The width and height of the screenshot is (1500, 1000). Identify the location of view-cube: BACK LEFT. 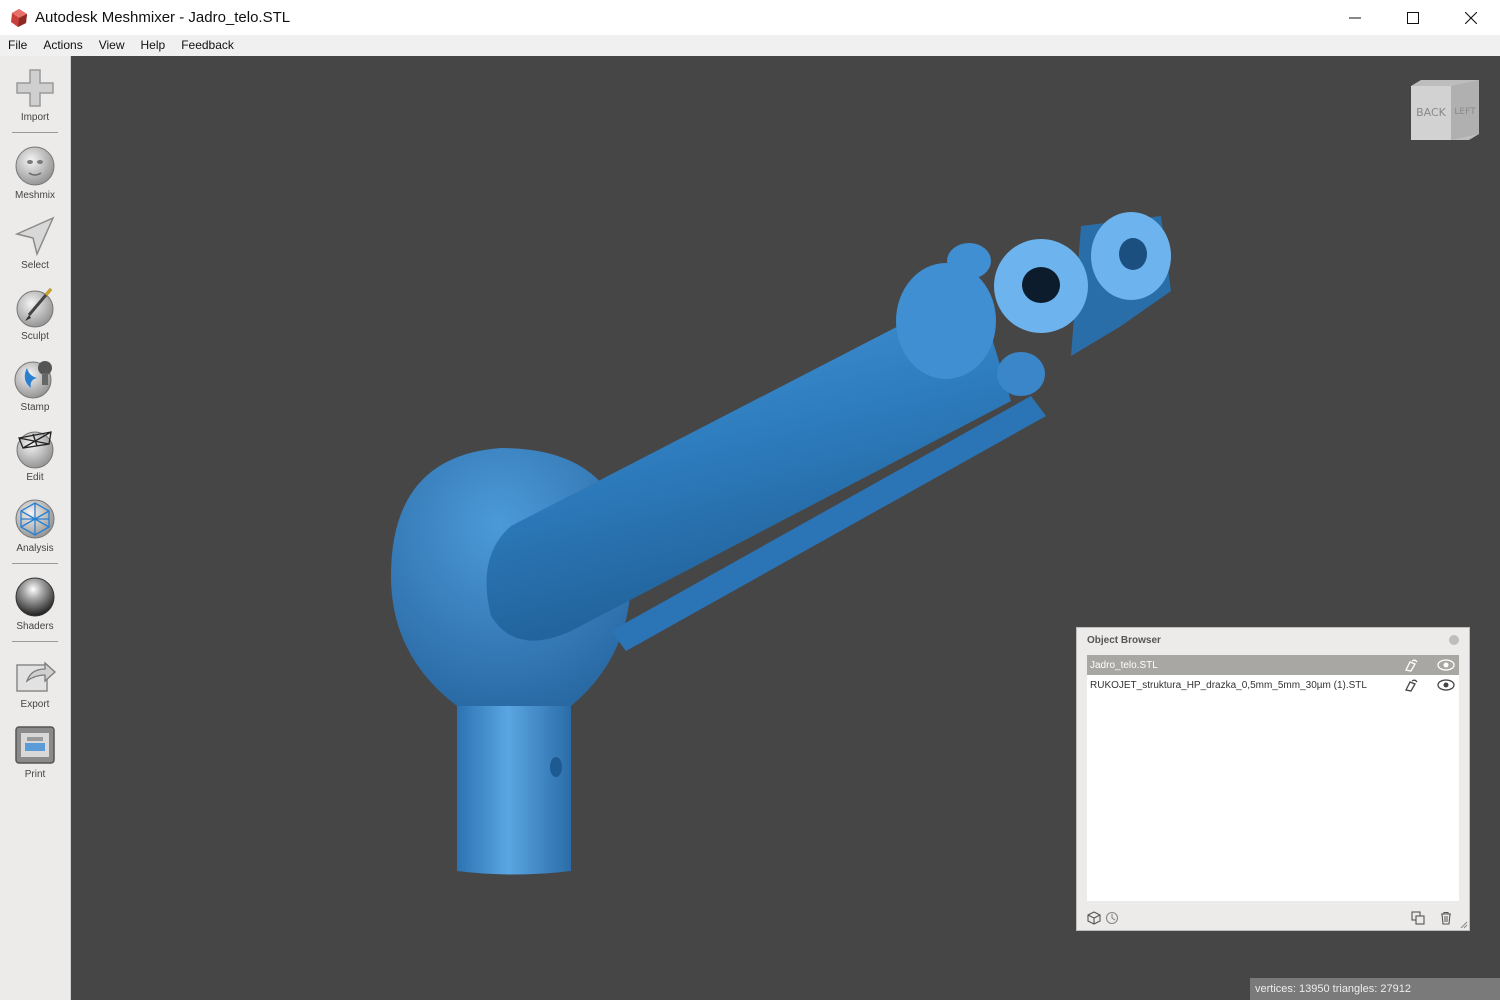
(1445, 114).